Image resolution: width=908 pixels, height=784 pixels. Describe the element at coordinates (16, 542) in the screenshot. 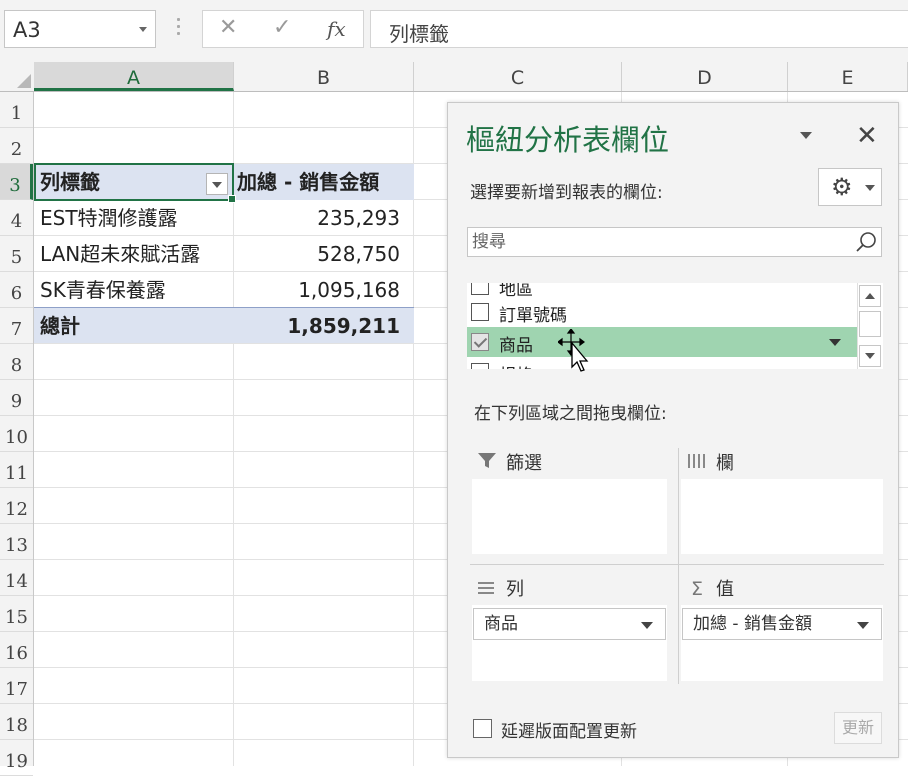

I see `row-header: 13` at that location.